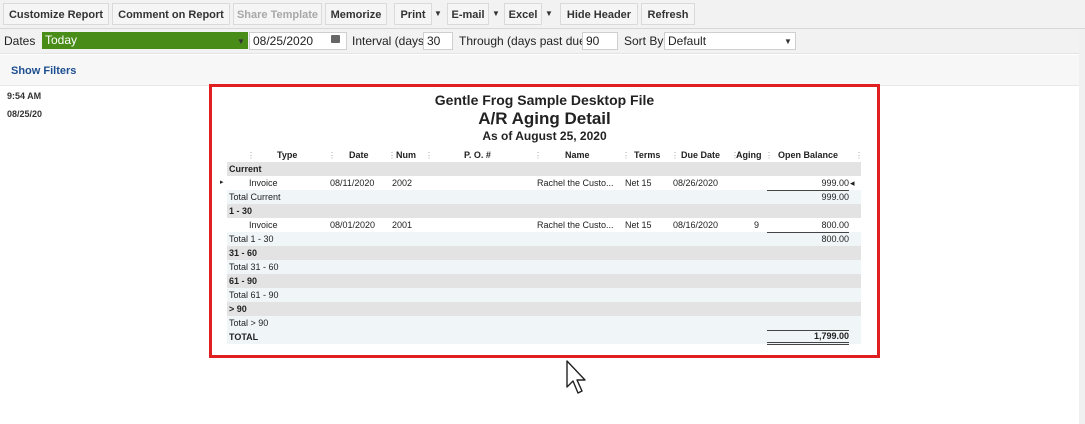 Image resolution: width=1085 pixels, height=424 pixels. What do you see at coordinates (544, 118) in the screenshot?
I see `report-title: A/R Aging Detail` at bounding box center [544, 118].